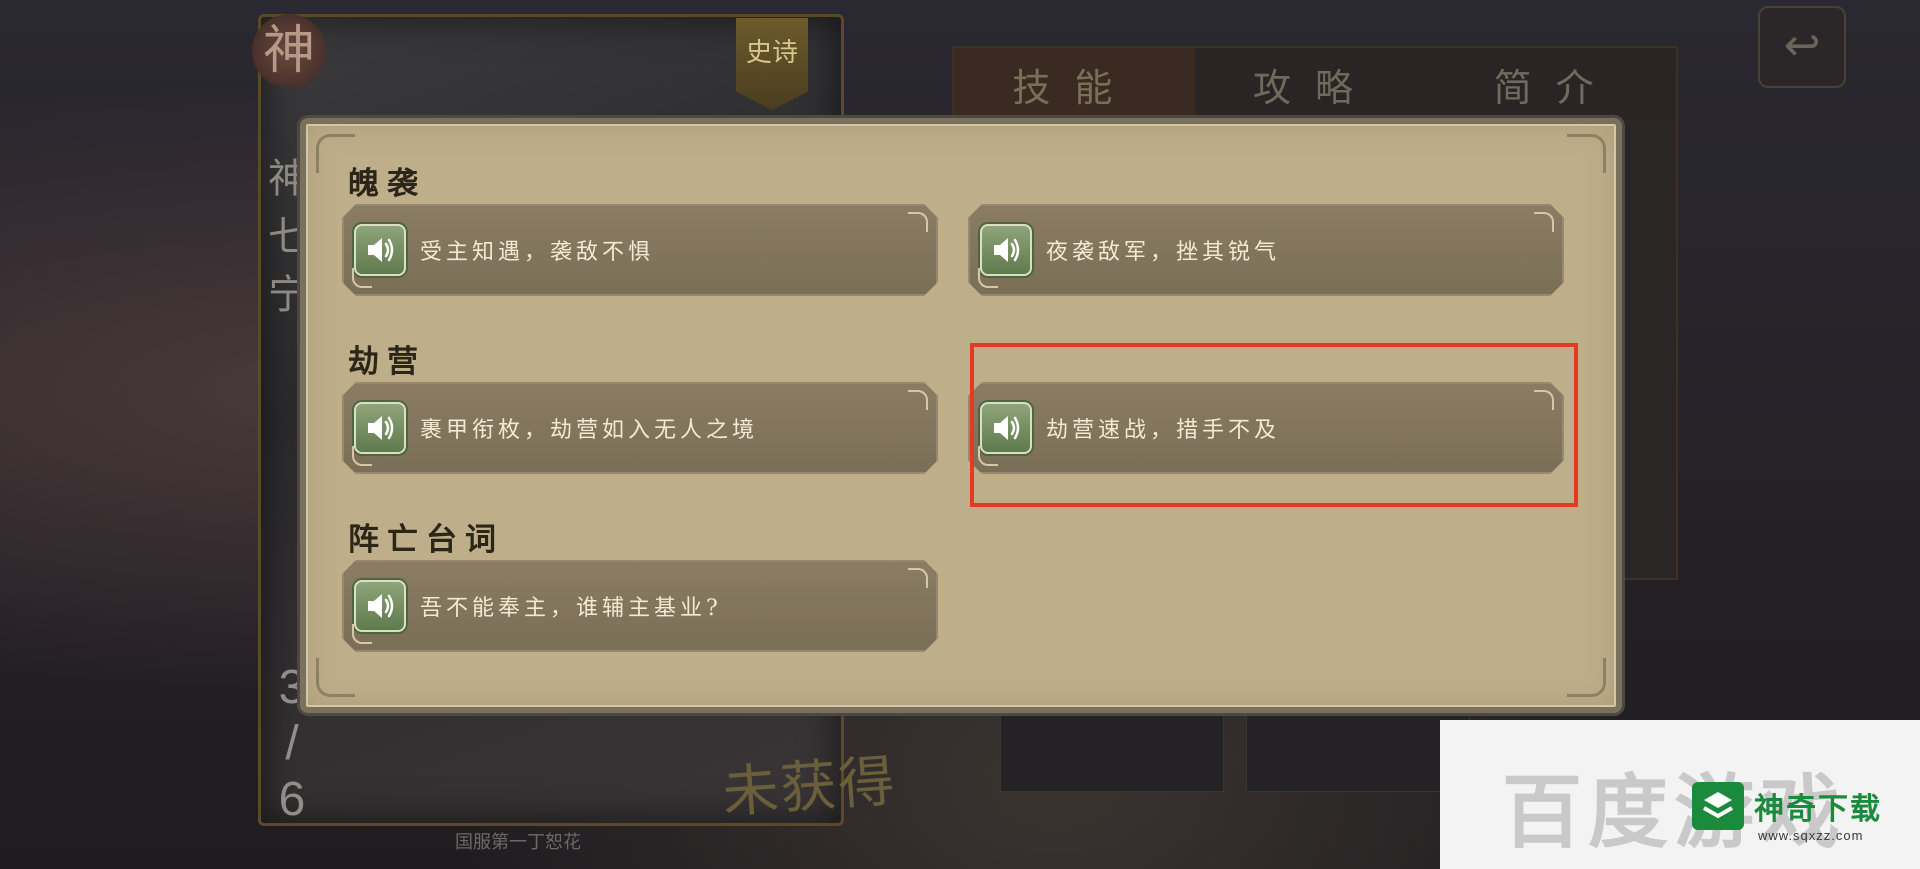 The image size is (1920, 869). What do you see at coordinates (1163, 252) in the screenshot?
I see `voice-line-text: 夜袭敌军，挫其锐气` at bounding box center [1163, 252].